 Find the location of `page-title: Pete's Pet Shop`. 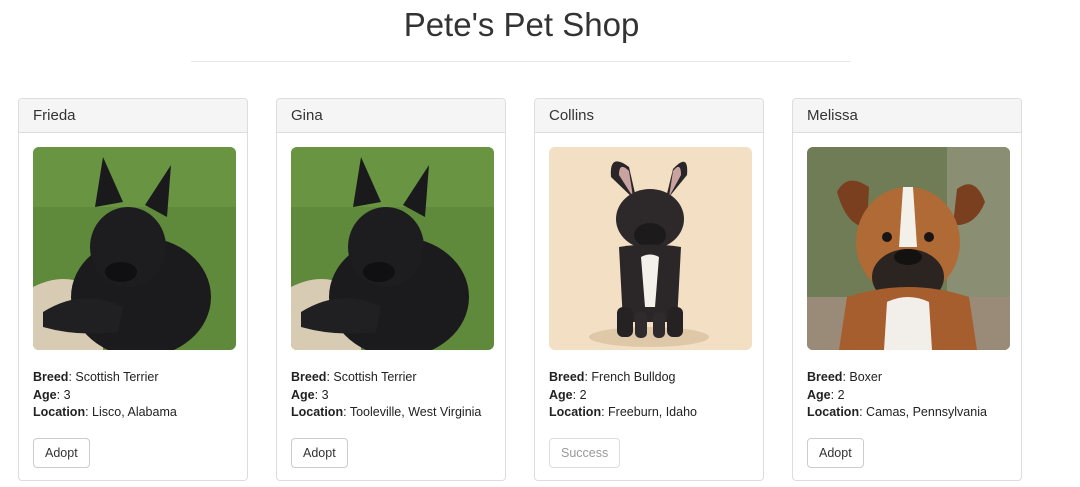

page-title: Pete's Pet Shop is located at coordinates (521, 24).